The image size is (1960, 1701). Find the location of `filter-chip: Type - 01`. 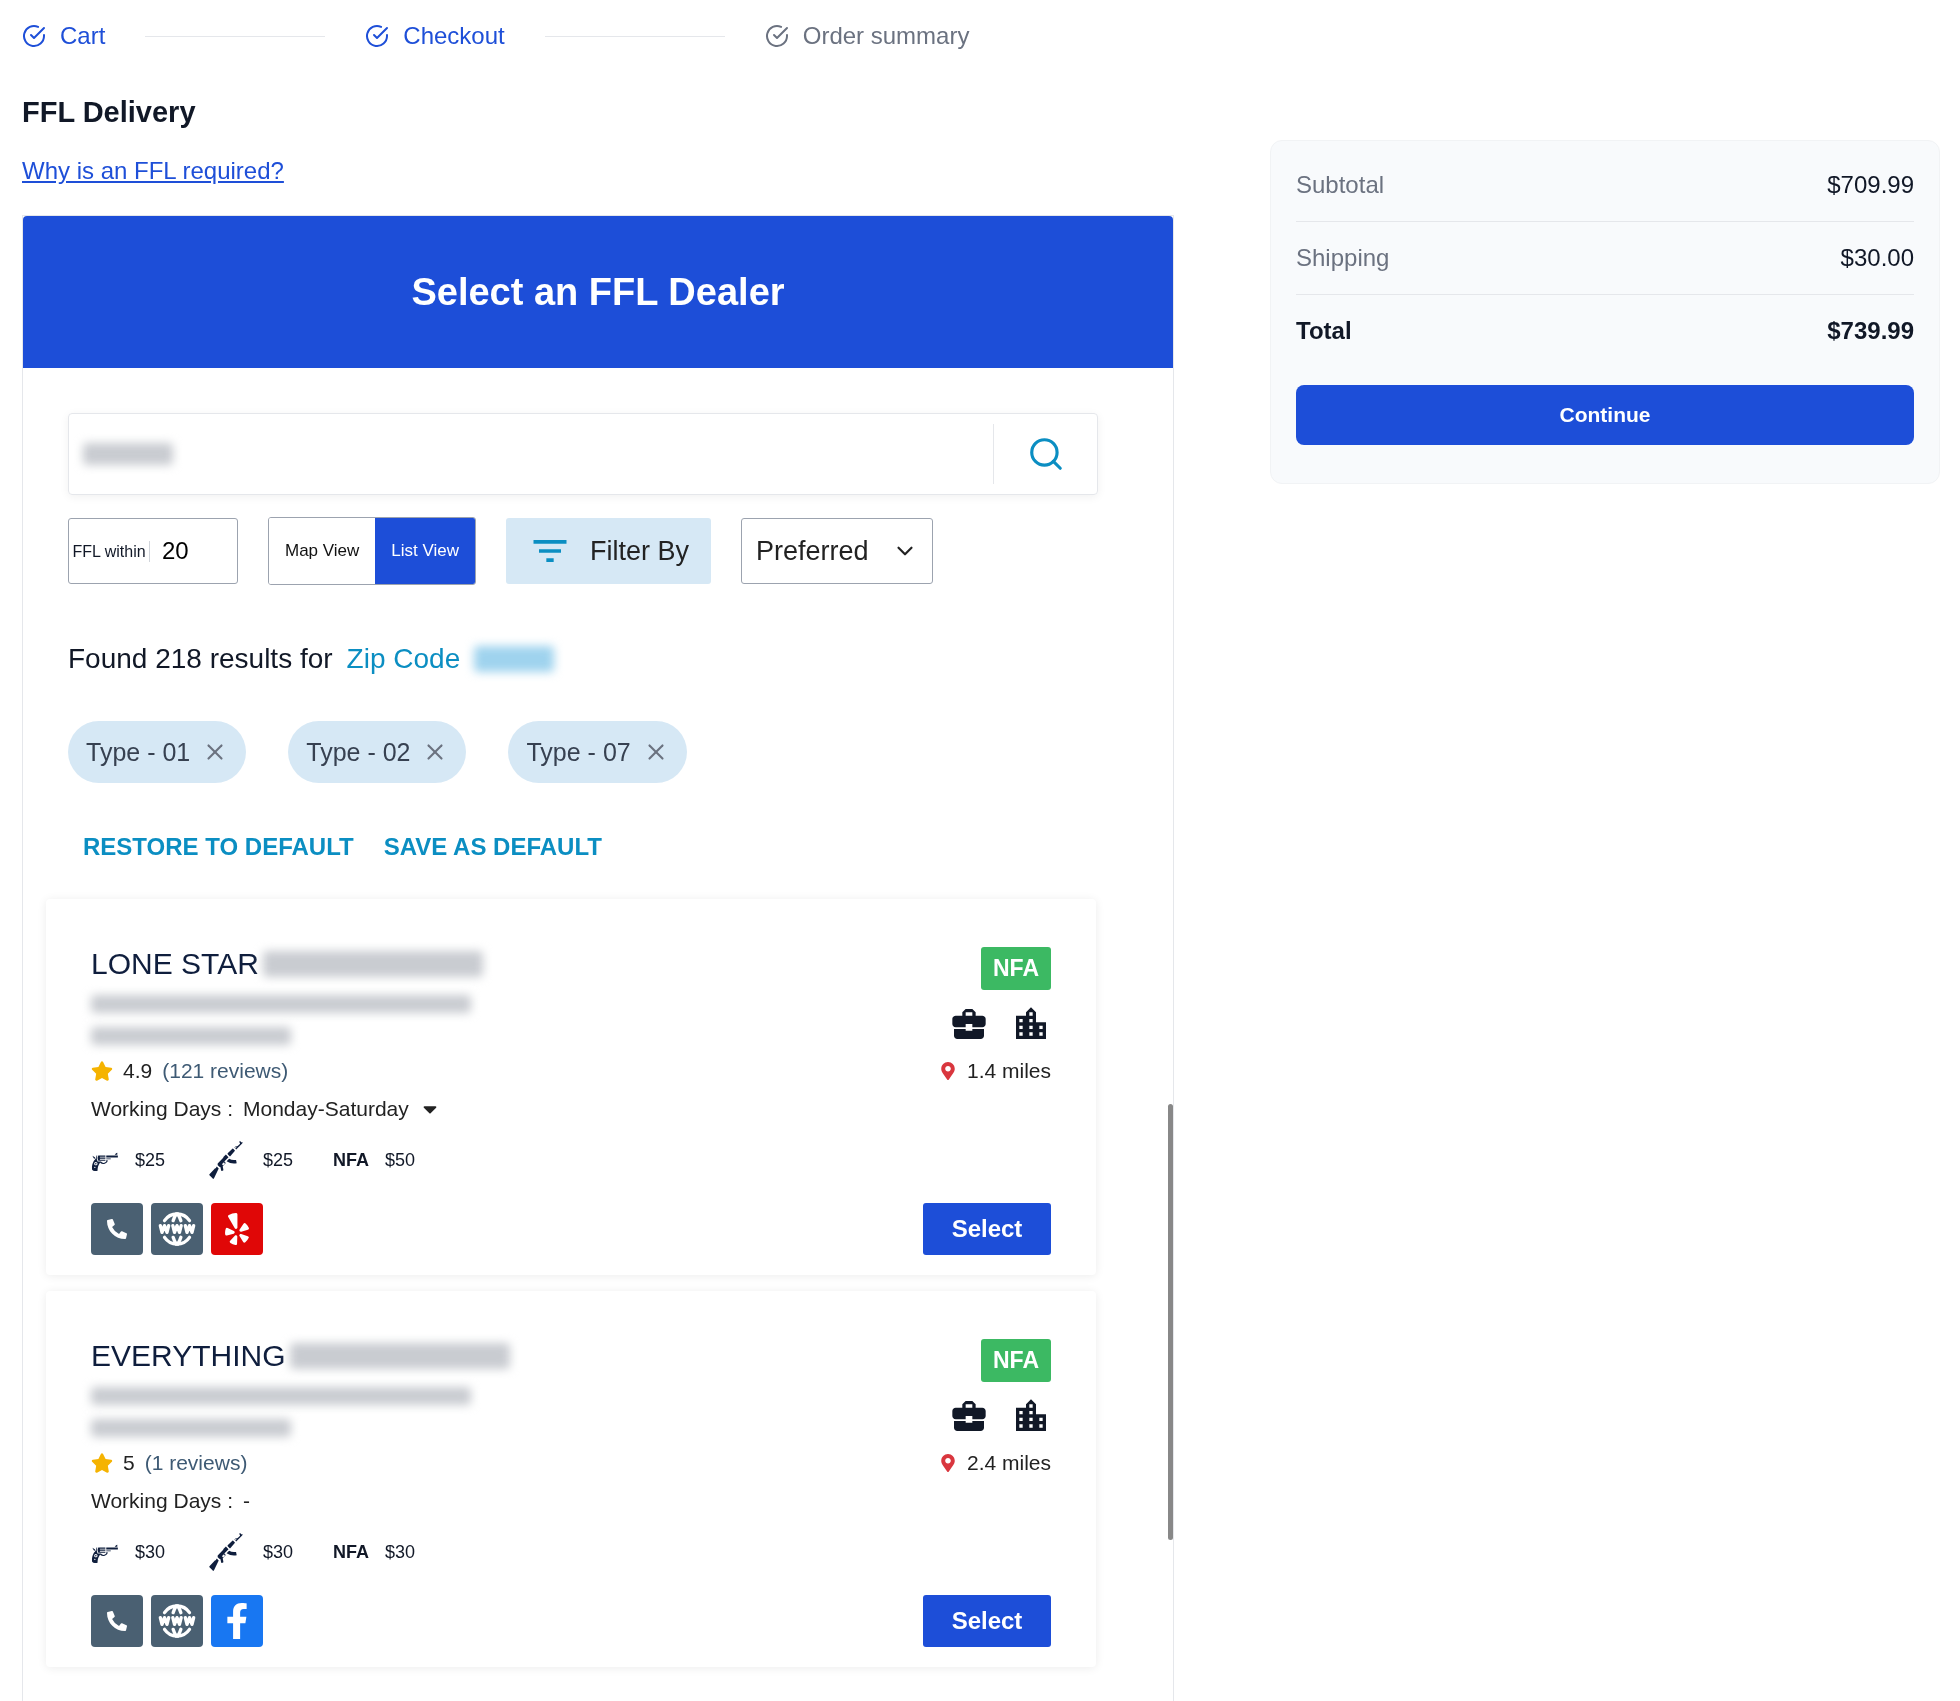

filter-chip: Type - 01 is located at coordinates (157, 752).